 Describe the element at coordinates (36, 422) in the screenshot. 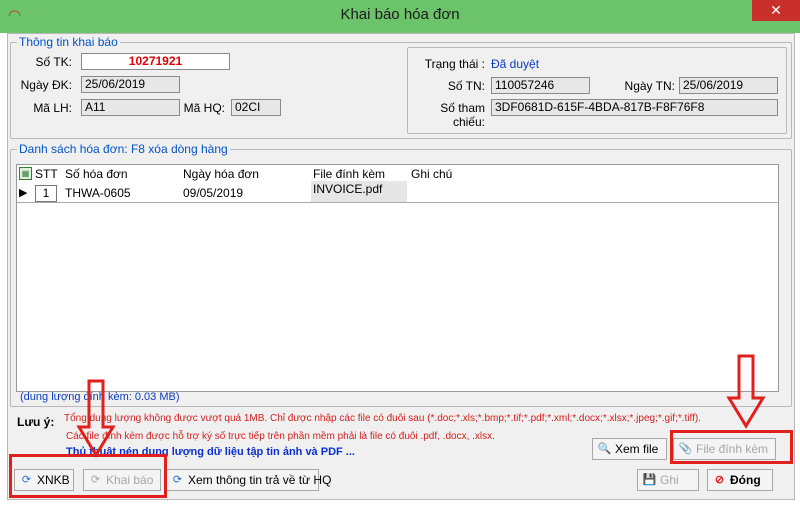

I see `notes-label: Lưu ý:` at that location.